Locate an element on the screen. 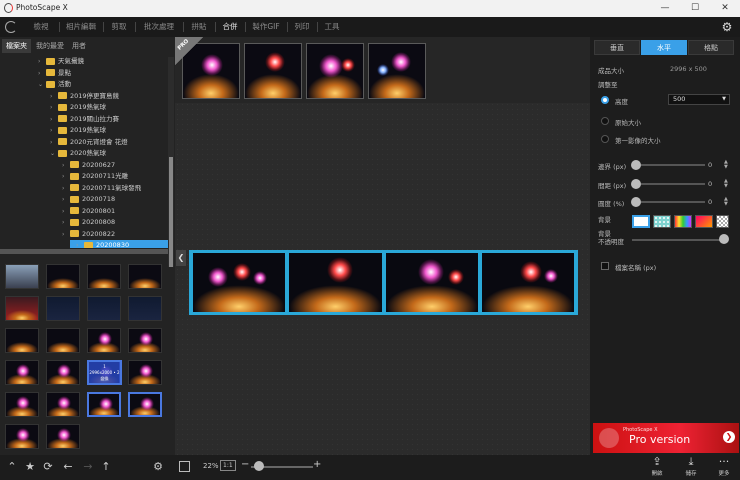  background-rainbow-swatch is located at coordinates (683, 221).